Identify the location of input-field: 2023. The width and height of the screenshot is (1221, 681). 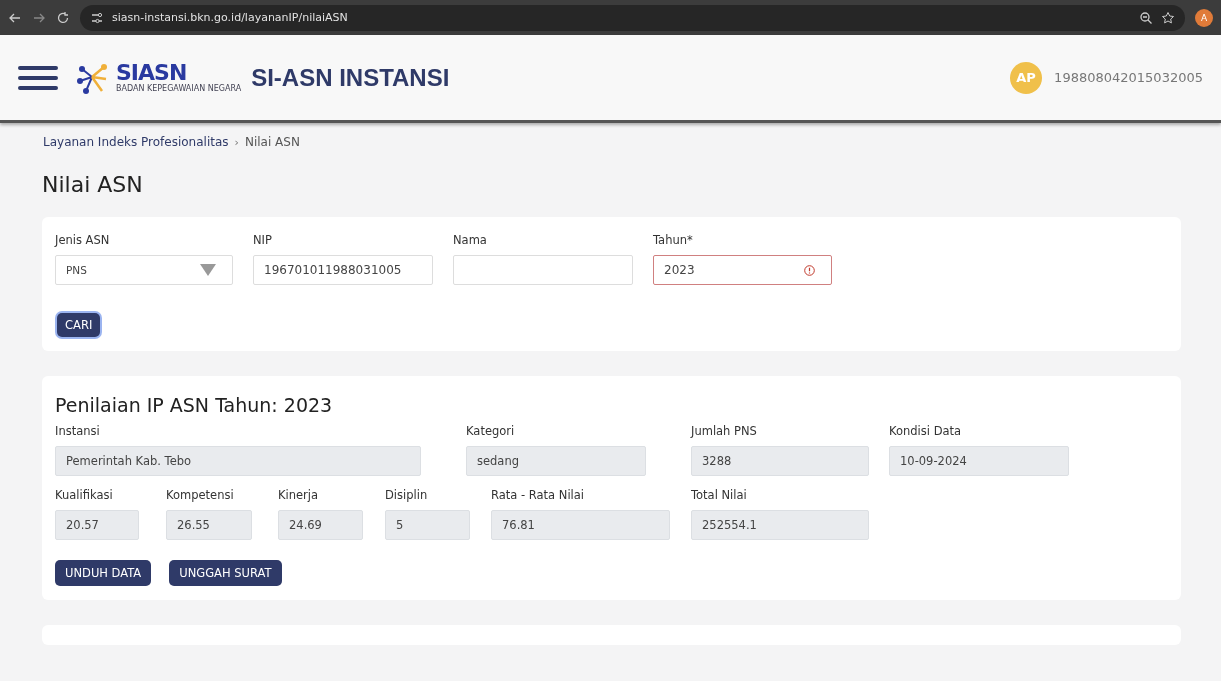
(742, 270).